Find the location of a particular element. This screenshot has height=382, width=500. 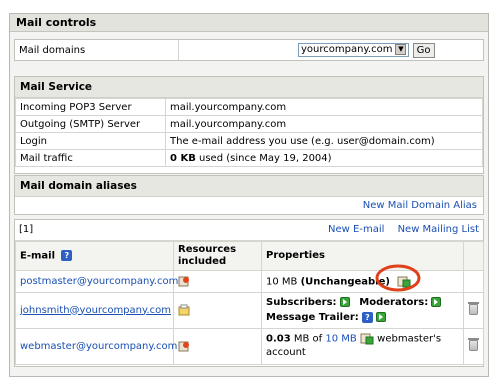

resource-icon is located at coordinates (184, 310).